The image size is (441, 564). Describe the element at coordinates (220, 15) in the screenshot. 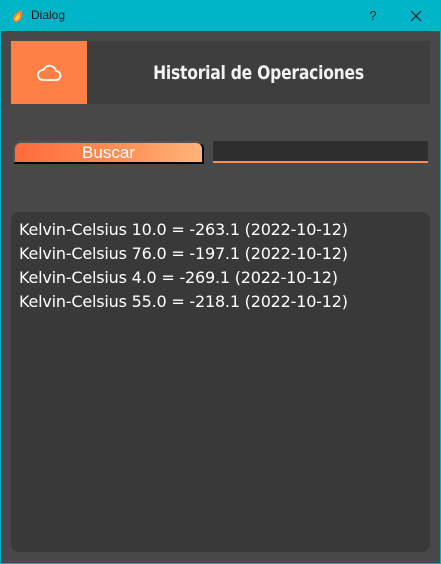

I see `title-bar: Dialog ?` at that location.